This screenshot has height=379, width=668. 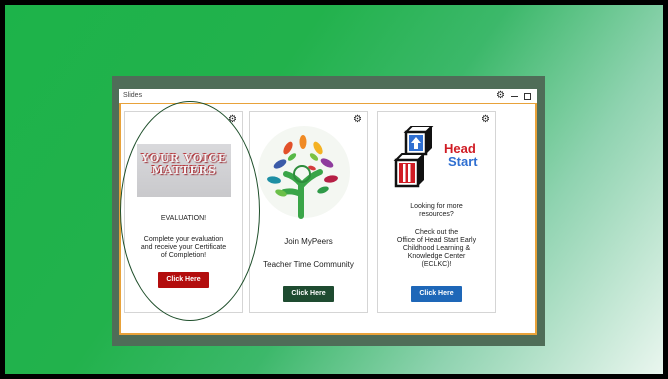 What do you see at coordinates (436, 232) in the screenshot?
I see `eclkc-text-line: Check out the` at bounding box center [436, 232].